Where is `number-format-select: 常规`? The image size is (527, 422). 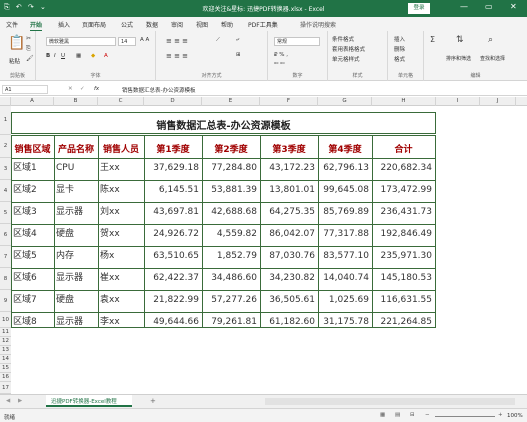 number-format-select: 常规 is located at coordinates (297, 41).